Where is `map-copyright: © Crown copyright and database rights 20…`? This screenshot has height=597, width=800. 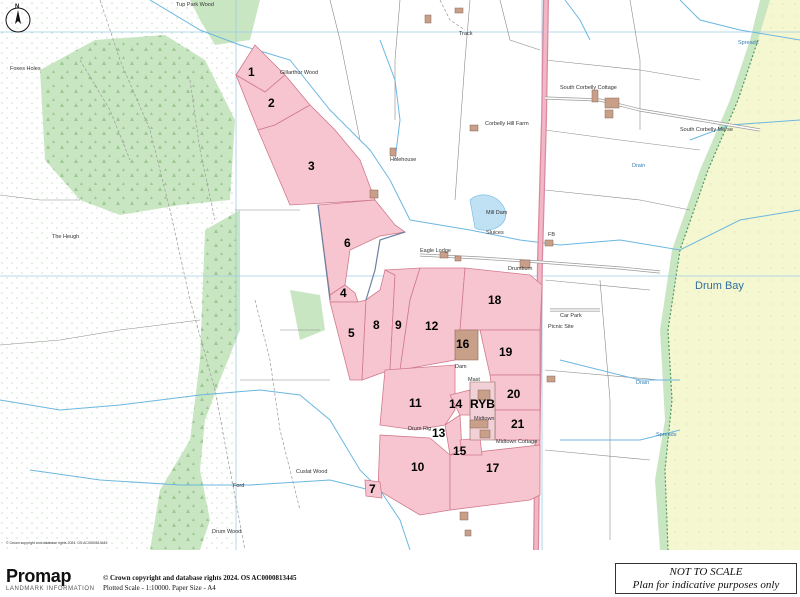
map-copyright: © Crown copyright and database rights 20… is located at coordinates (56, 543).